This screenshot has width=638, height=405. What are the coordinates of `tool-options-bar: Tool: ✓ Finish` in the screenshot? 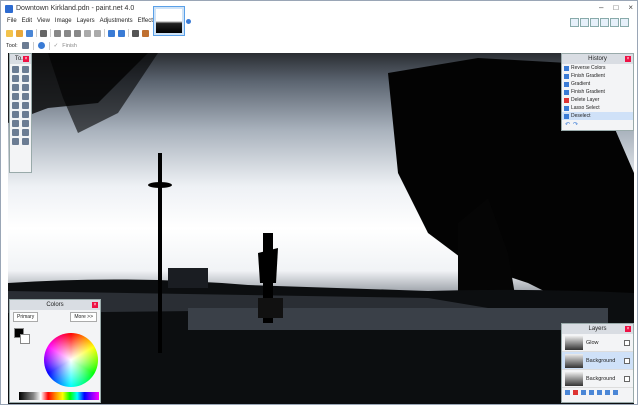 It's located at (41, 45).